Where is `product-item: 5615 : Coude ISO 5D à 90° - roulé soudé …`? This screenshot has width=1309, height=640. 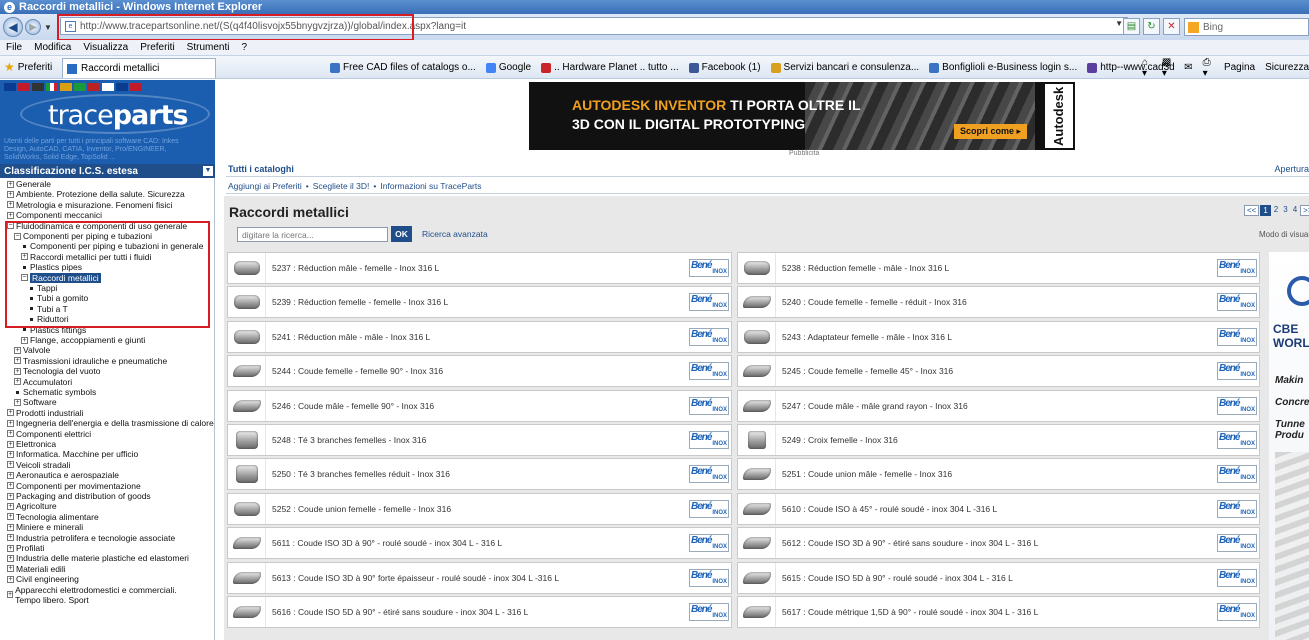 product-item: 5615 : Coude ISO 5D à 90° - roulé soudé … is located at coordinates (998, 577).